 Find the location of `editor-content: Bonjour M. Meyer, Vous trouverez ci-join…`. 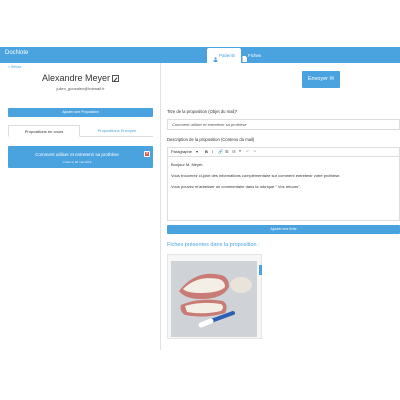

editor-content: Bonjour M. Meyer, Vous trouverez ci-join… is located at coordinates (283, 178).